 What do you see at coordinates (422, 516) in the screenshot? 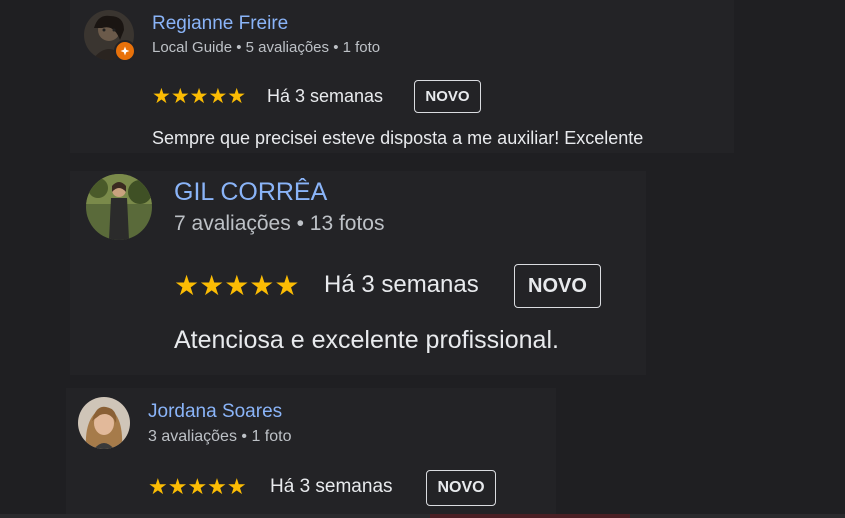
I see `bottom-divider` at bounding box center [422, 516].